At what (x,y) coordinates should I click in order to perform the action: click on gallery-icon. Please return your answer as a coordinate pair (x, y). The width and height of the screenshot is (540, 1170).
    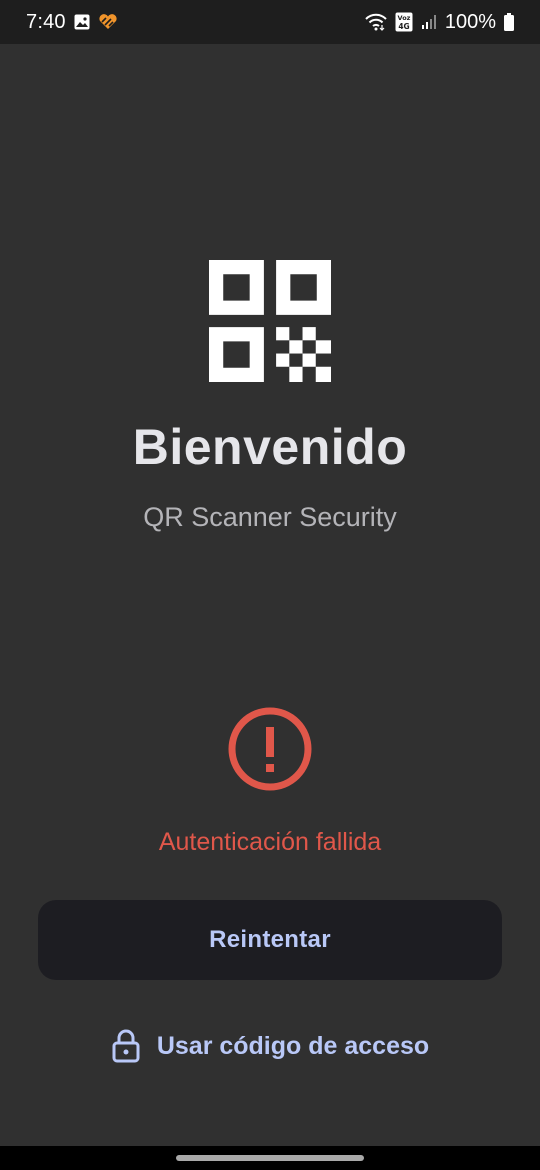
    Looking at the image, I should click on (82, 22).